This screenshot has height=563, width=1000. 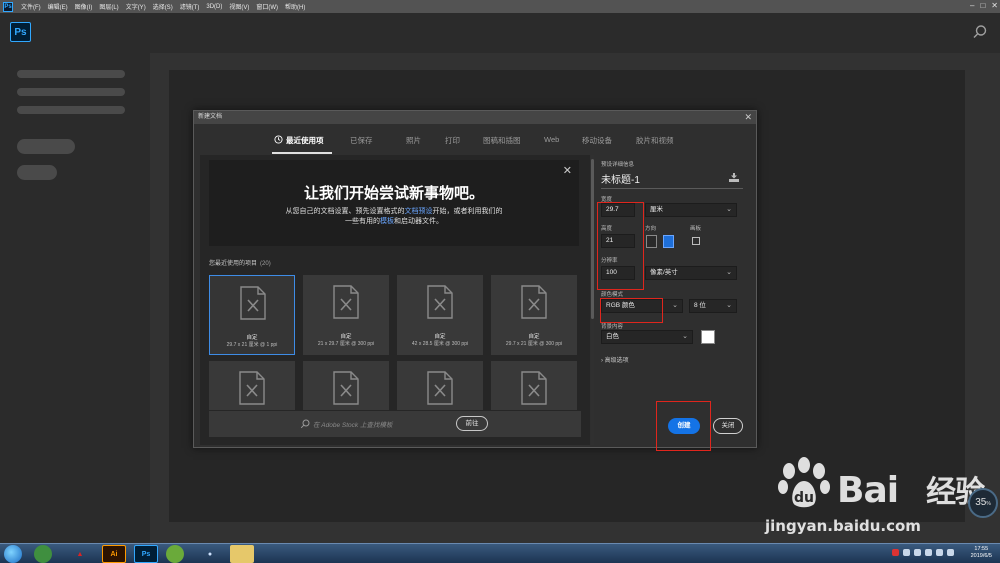 I want to click on start-button, so click(x=13, y=554).